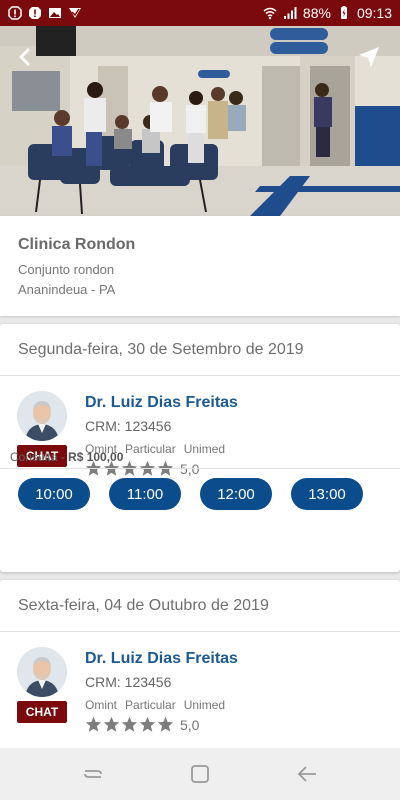 The image size is (400, 800). I want to click on chevron-left-icon, so click(24, 57).